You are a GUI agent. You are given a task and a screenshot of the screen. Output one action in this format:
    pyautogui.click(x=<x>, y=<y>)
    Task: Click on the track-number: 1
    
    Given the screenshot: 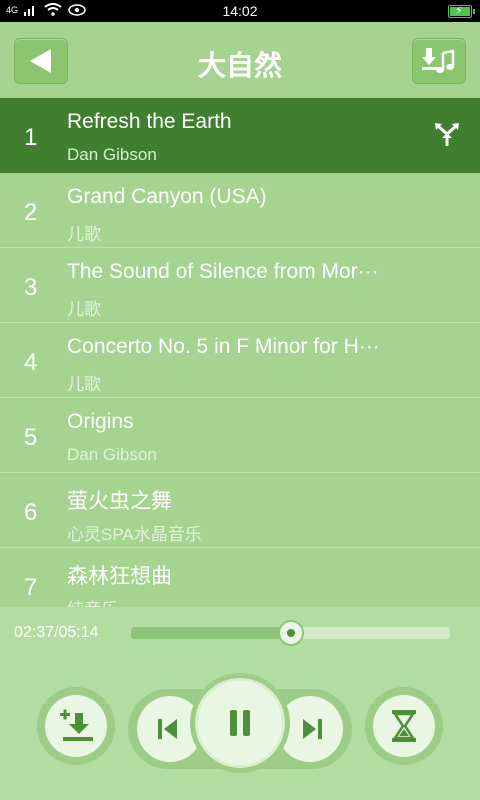 What is the action you would take?
    pyautogui.click(x=31, y=137)
    